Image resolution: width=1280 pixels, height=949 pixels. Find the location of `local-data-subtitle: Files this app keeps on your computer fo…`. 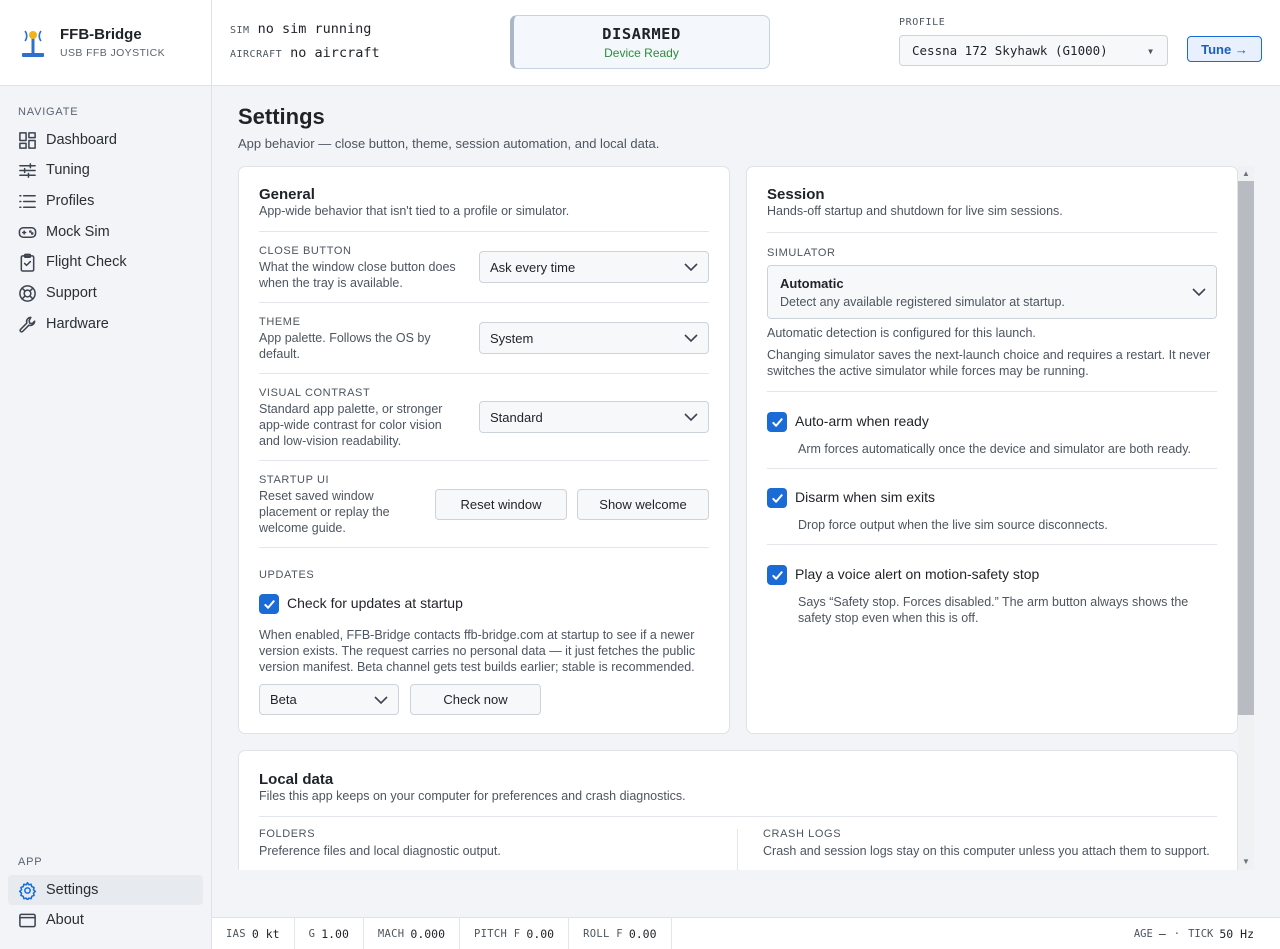

local-data-subtitle: Files this app keeps on your computer fo… is located at coordinates (472, 796).